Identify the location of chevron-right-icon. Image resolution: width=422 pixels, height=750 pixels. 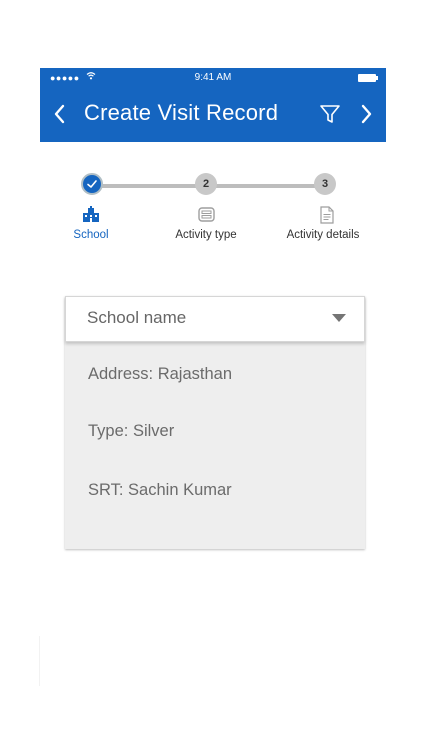
(366, 114).